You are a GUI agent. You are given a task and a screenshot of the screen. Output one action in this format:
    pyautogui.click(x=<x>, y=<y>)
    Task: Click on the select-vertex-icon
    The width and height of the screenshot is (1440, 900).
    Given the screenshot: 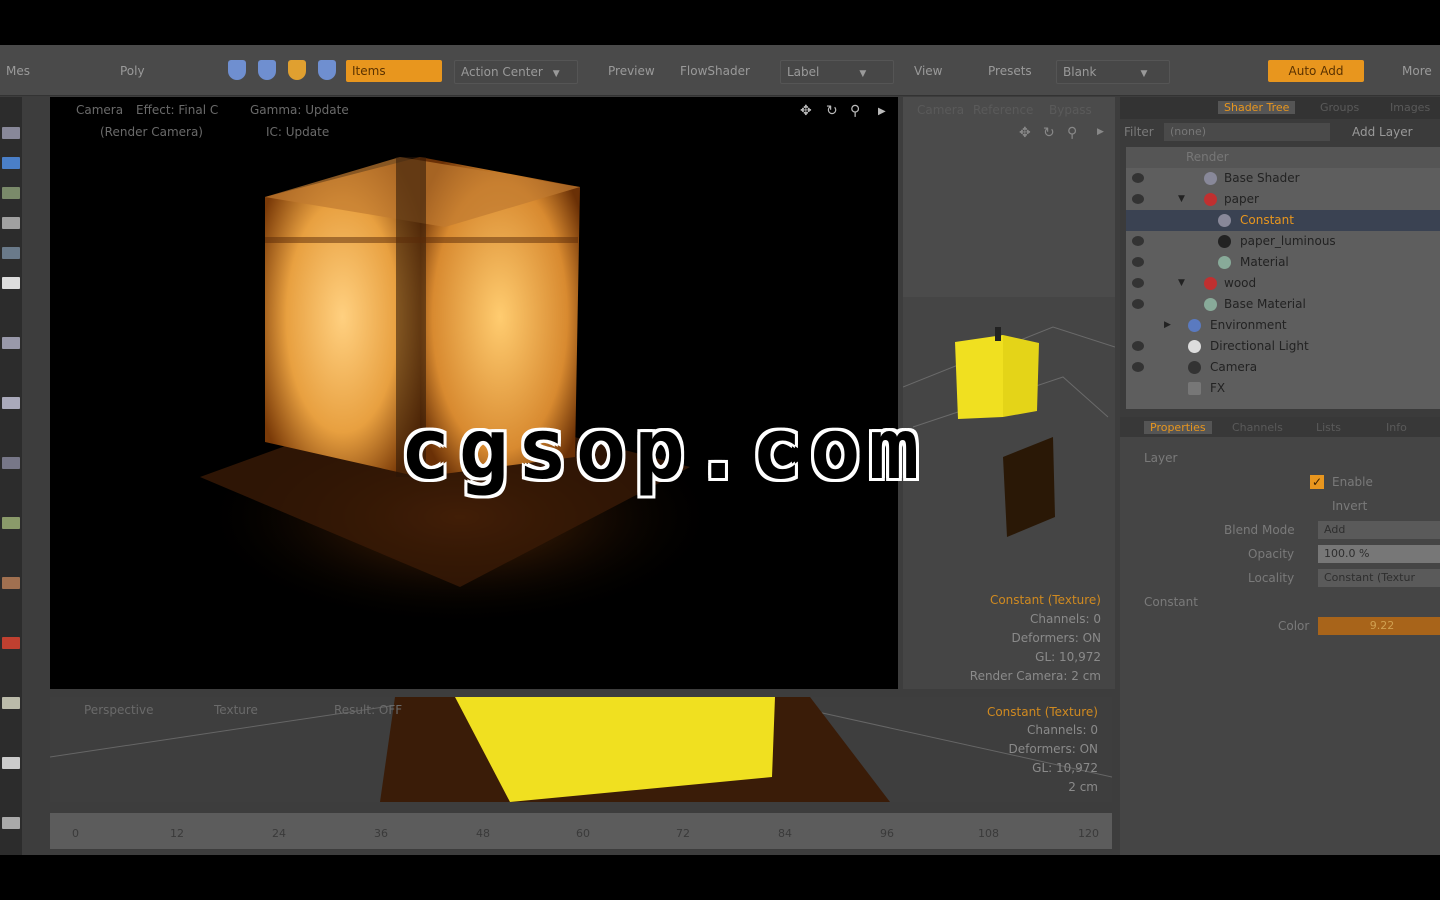 What is the action you would take?
    pyautogui.click(x=237, y=70)
    